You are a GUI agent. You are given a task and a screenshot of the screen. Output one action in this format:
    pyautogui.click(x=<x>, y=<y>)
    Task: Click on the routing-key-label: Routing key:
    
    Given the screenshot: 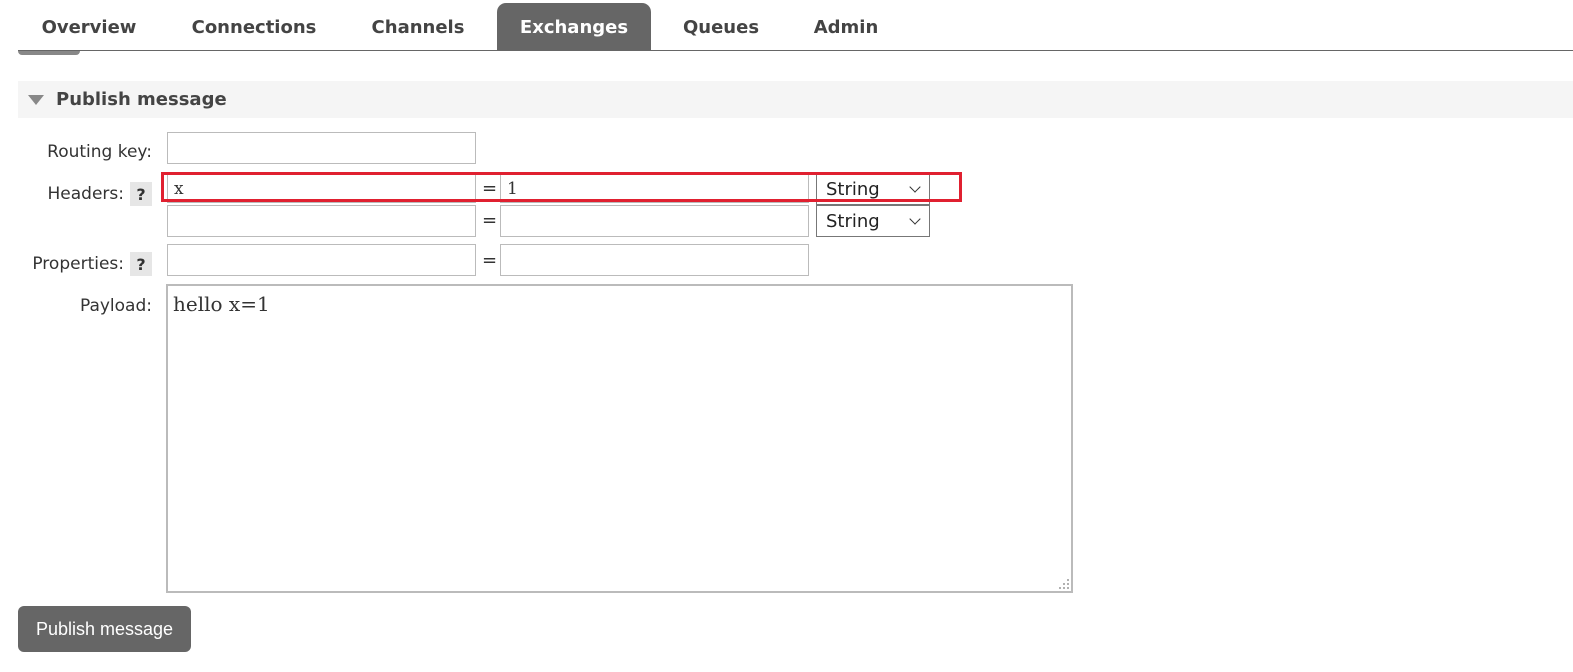 What is the action you would take?
    pyautogui.click(x=99, y=152)
    